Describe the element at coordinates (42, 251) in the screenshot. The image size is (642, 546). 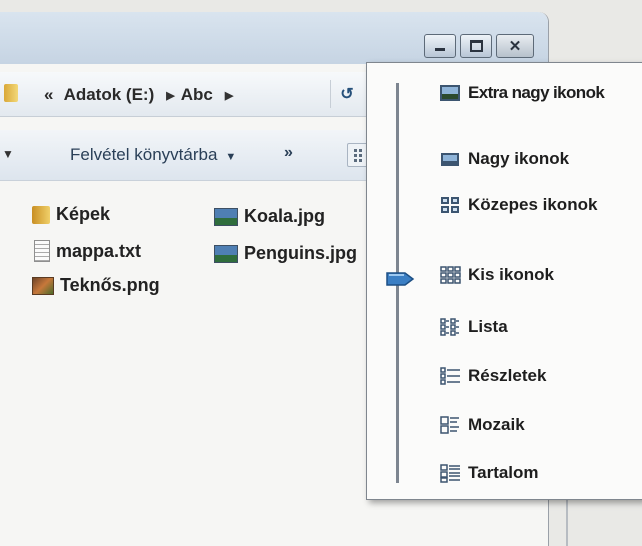
I see `text-file-icon` at that location.